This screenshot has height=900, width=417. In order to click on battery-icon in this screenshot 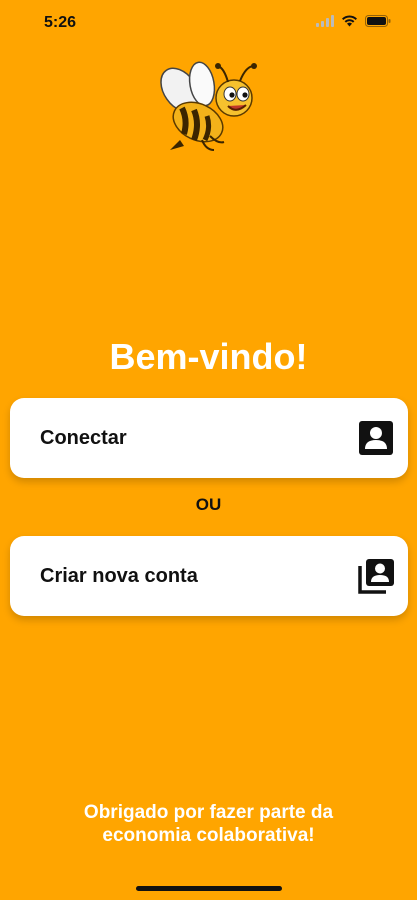, I will do `click(378, 21)`.